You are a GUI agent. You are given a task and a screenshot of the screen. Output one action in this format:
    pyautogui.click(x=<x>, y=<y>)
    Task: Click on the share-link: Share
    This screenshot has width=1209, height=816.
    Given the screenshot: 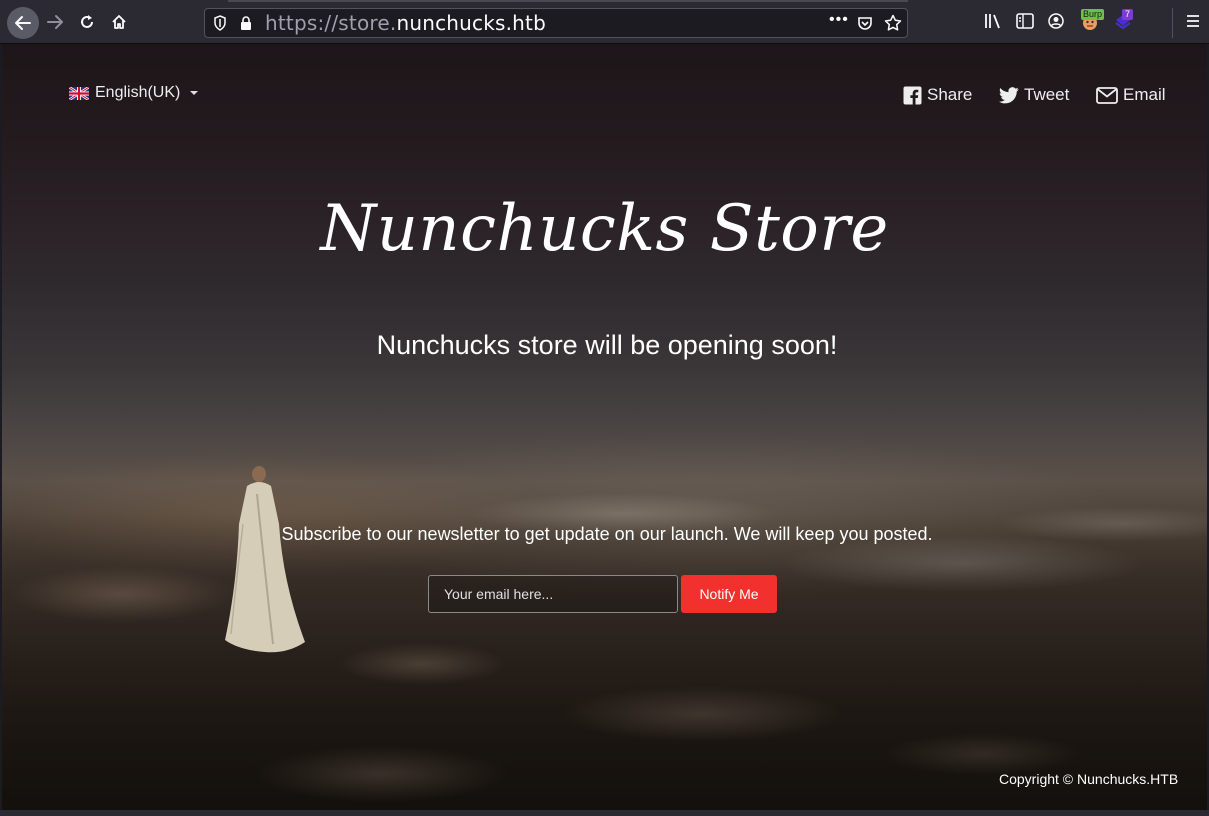 What is the action you would take?
    pyautogui.click(x=937, y=95)
    